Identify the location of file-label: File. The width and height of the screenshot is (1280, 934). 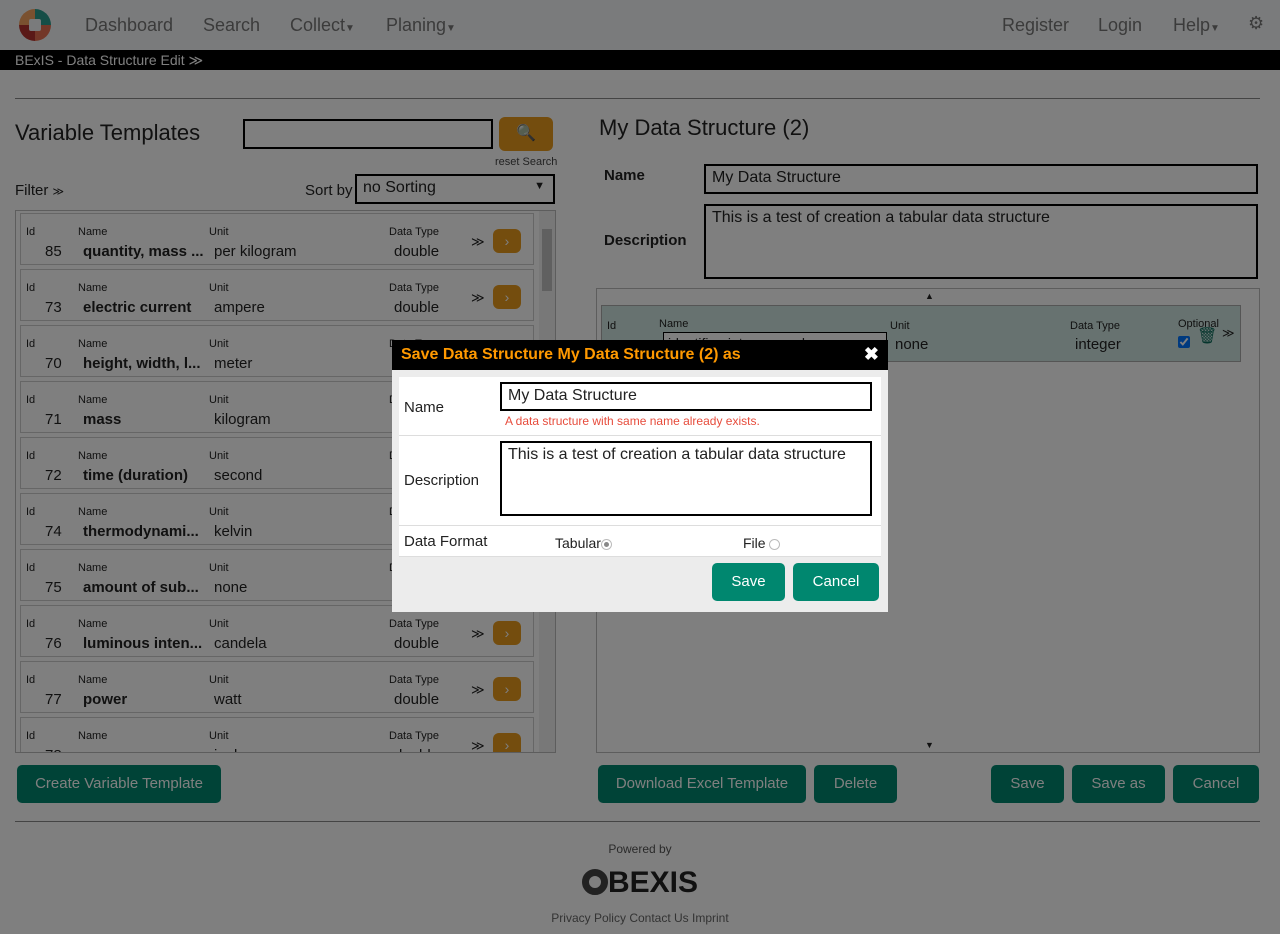
(754, 543).